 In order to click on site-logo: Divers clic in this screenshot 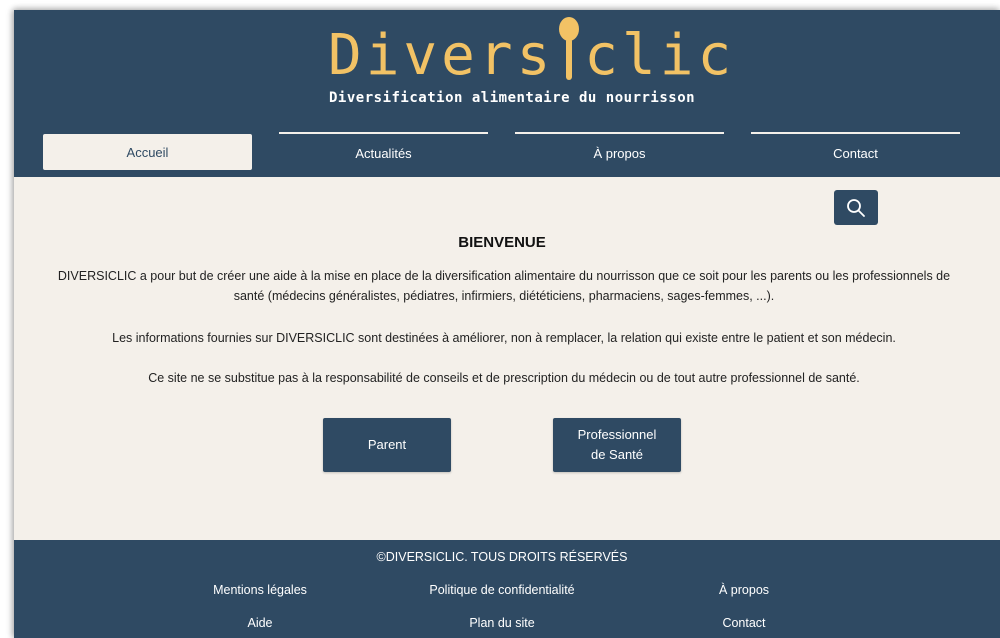, I will do `click(532, 54)`.